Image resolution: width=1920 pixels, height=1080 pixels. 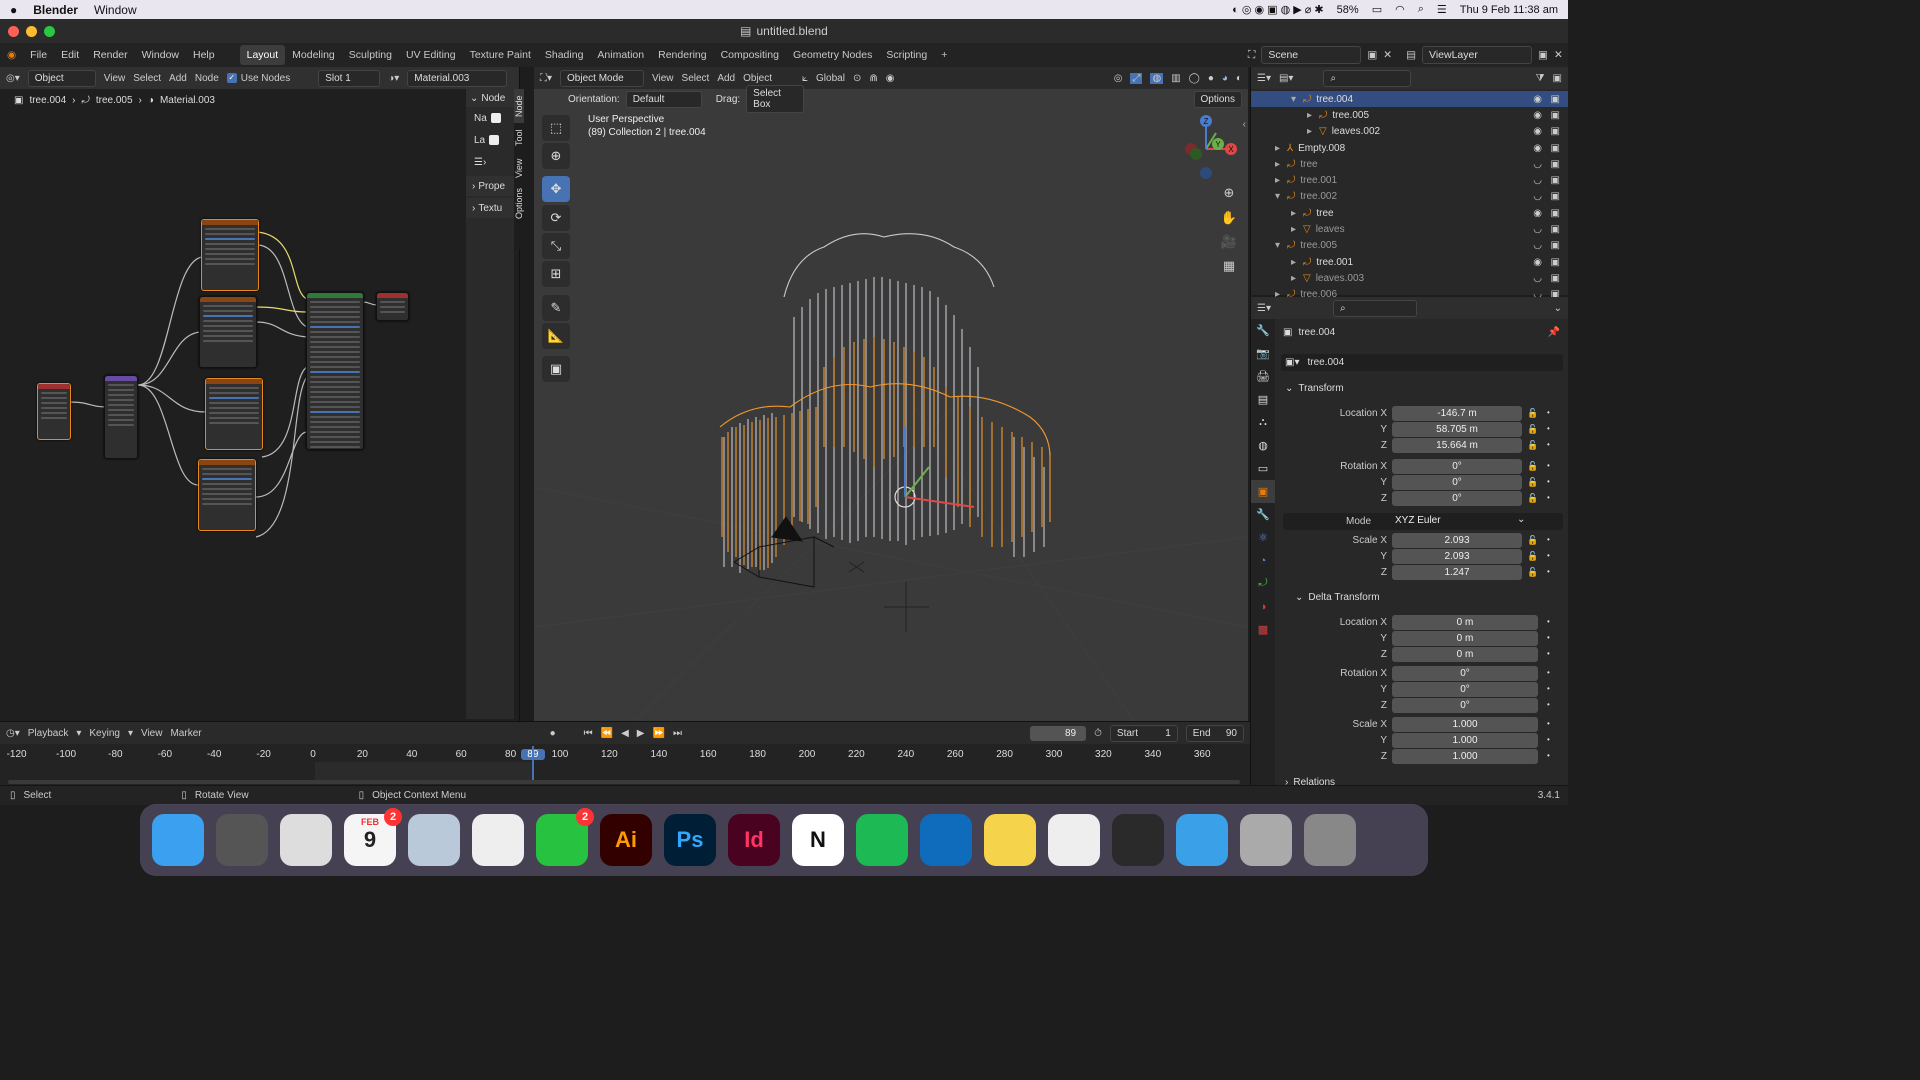 I want to click on node-name-field, so click(x=495, y=118).